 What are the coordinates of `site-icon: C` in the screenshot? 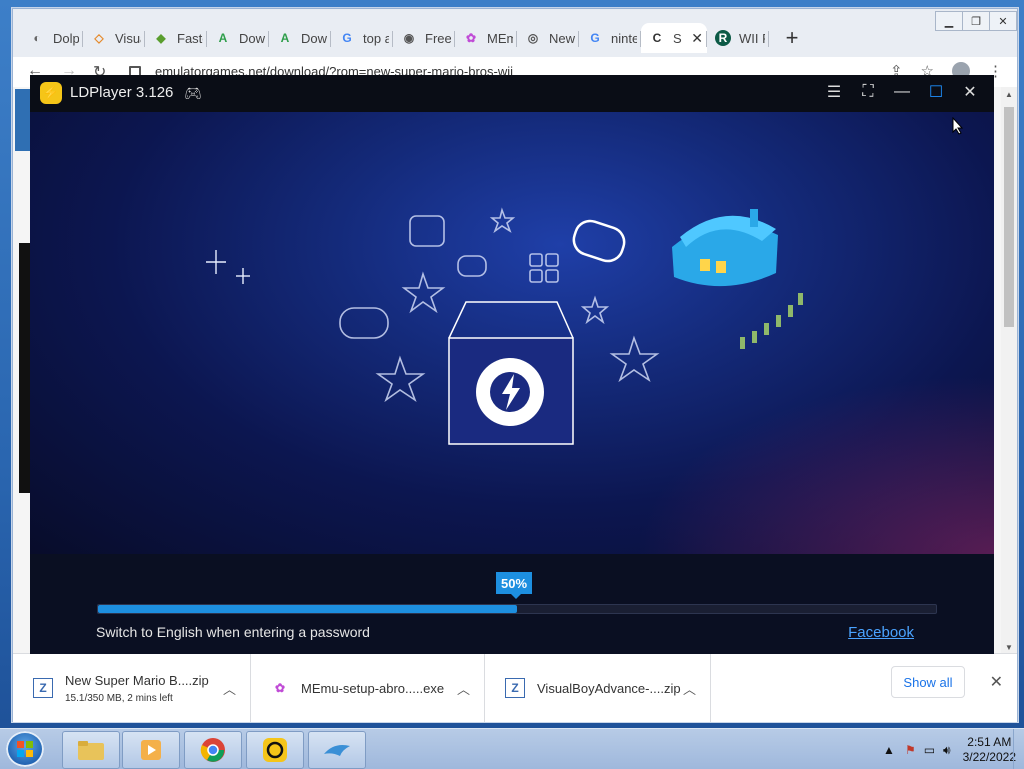 It's located at (657, 38).